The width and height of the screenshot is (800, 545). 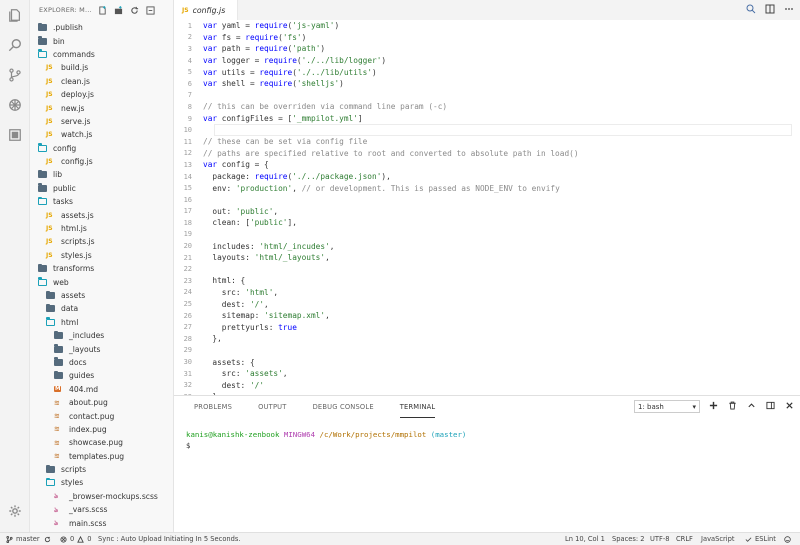 What do you see at coordinates (487, 293) in the screenshot?
I see `code-line: 24 src: 'html',` at bounding box center [487, 293].